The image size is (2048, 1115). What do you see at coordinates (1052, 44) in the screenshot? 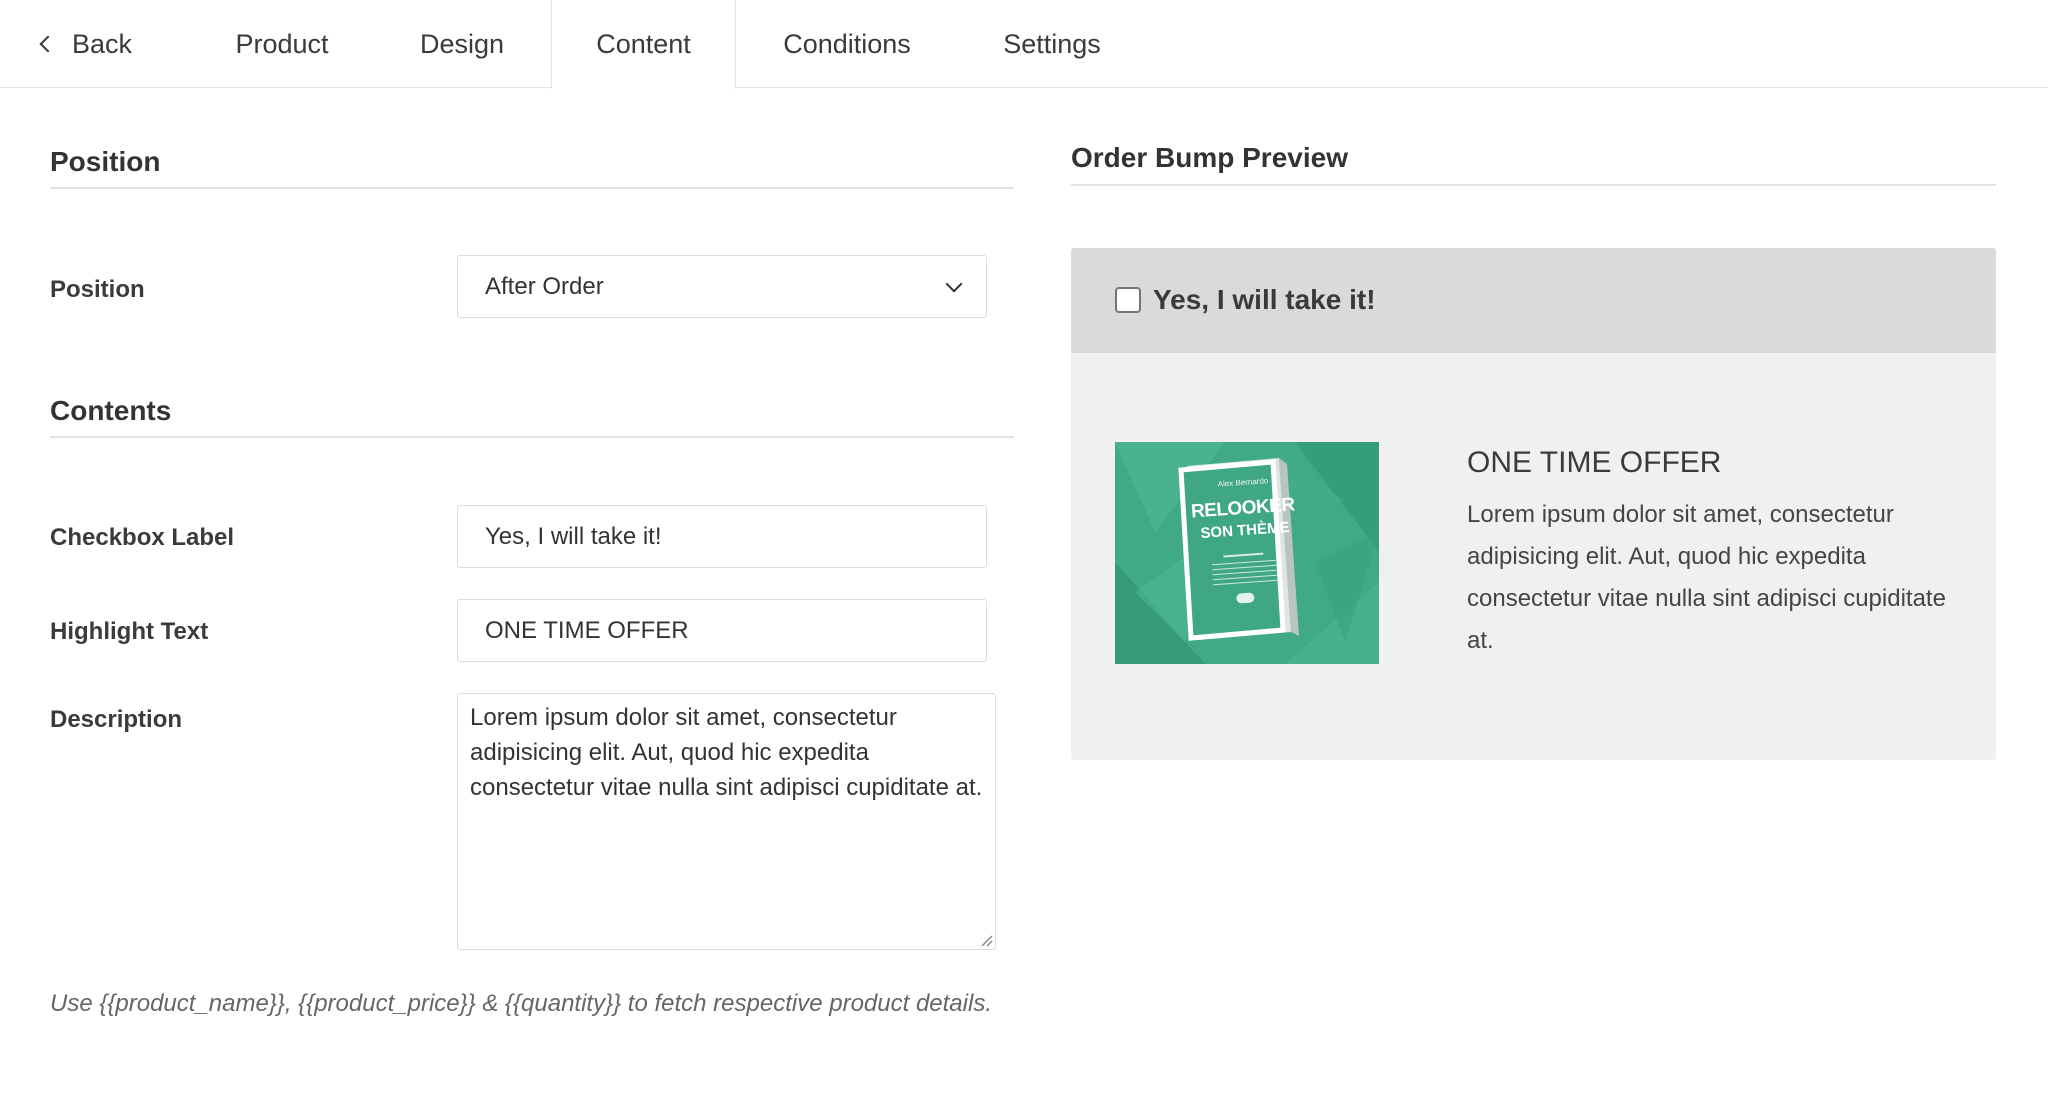
I see `tab-settings: Settings` at bounding box center [1052, 44].